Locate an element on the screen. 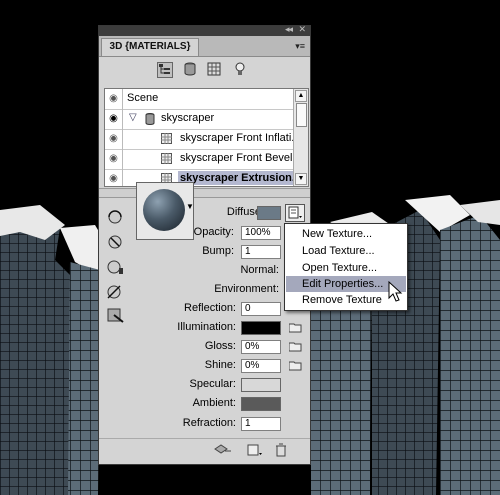  panel-splitter is located at coordinates (204, 193).